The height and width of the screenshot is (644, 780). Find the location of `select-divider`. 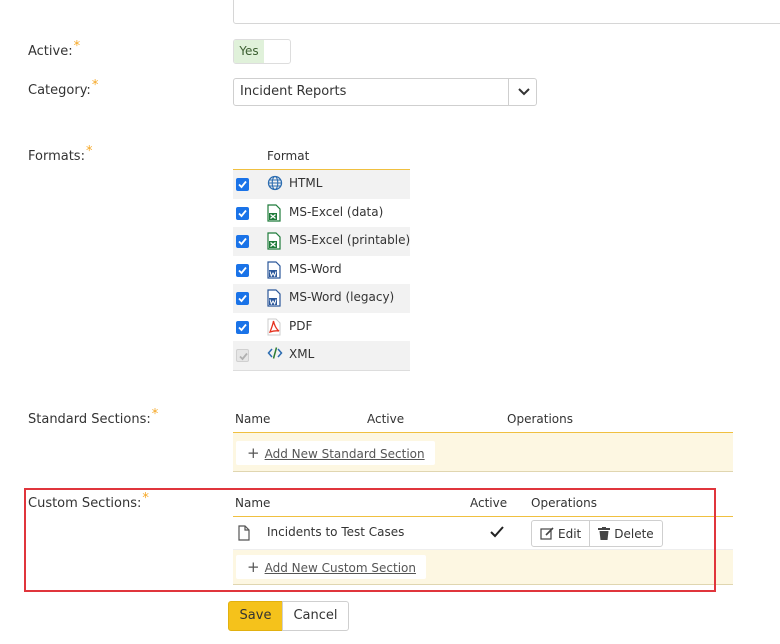

select-divider is located at coordinates (508, 92).